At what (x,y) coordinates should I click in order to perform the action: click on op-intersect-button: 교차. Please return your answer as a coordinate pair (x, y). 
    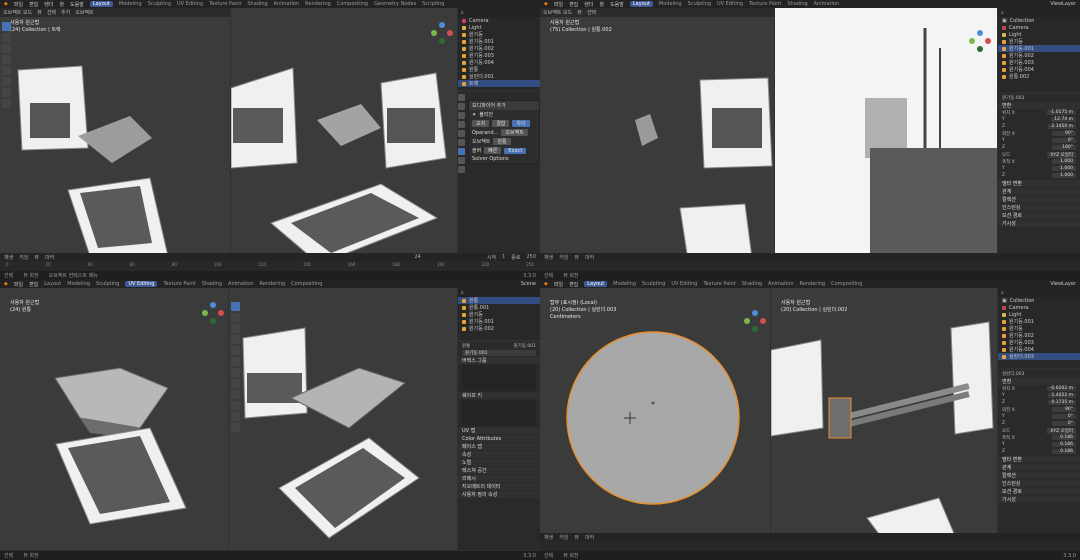
    Looking at the image, I should click on (481, 123).